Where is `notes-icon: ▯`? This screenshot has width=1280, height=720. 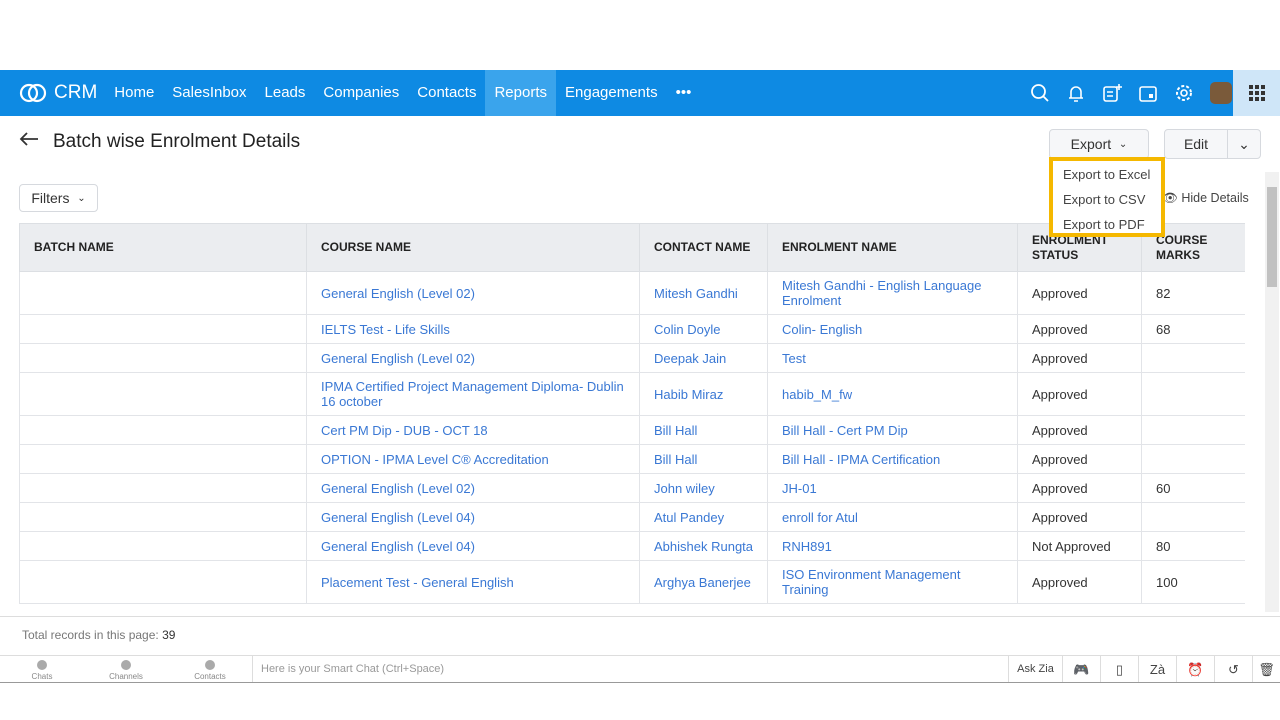
notes-icon: ▯ is located at coordinates (1119, 669).